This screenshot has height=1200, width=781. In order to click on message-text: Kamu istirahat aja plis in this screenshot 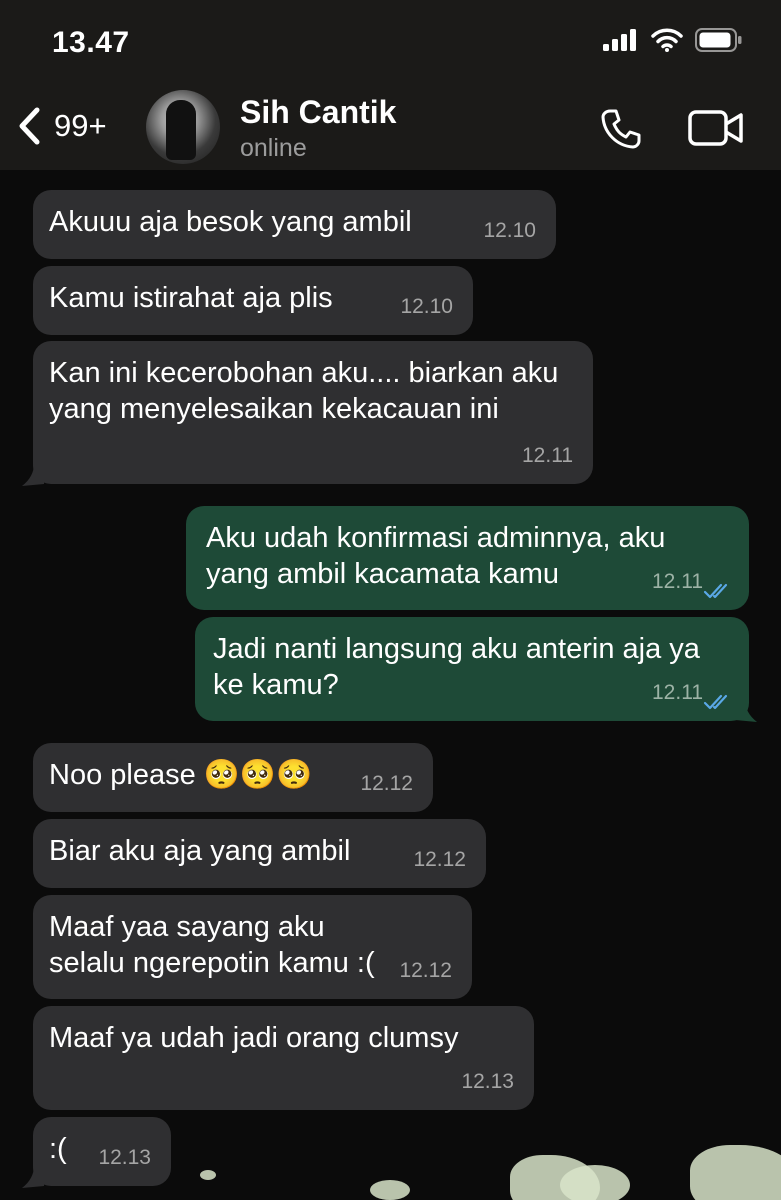, I will do `click(191, 298)`.